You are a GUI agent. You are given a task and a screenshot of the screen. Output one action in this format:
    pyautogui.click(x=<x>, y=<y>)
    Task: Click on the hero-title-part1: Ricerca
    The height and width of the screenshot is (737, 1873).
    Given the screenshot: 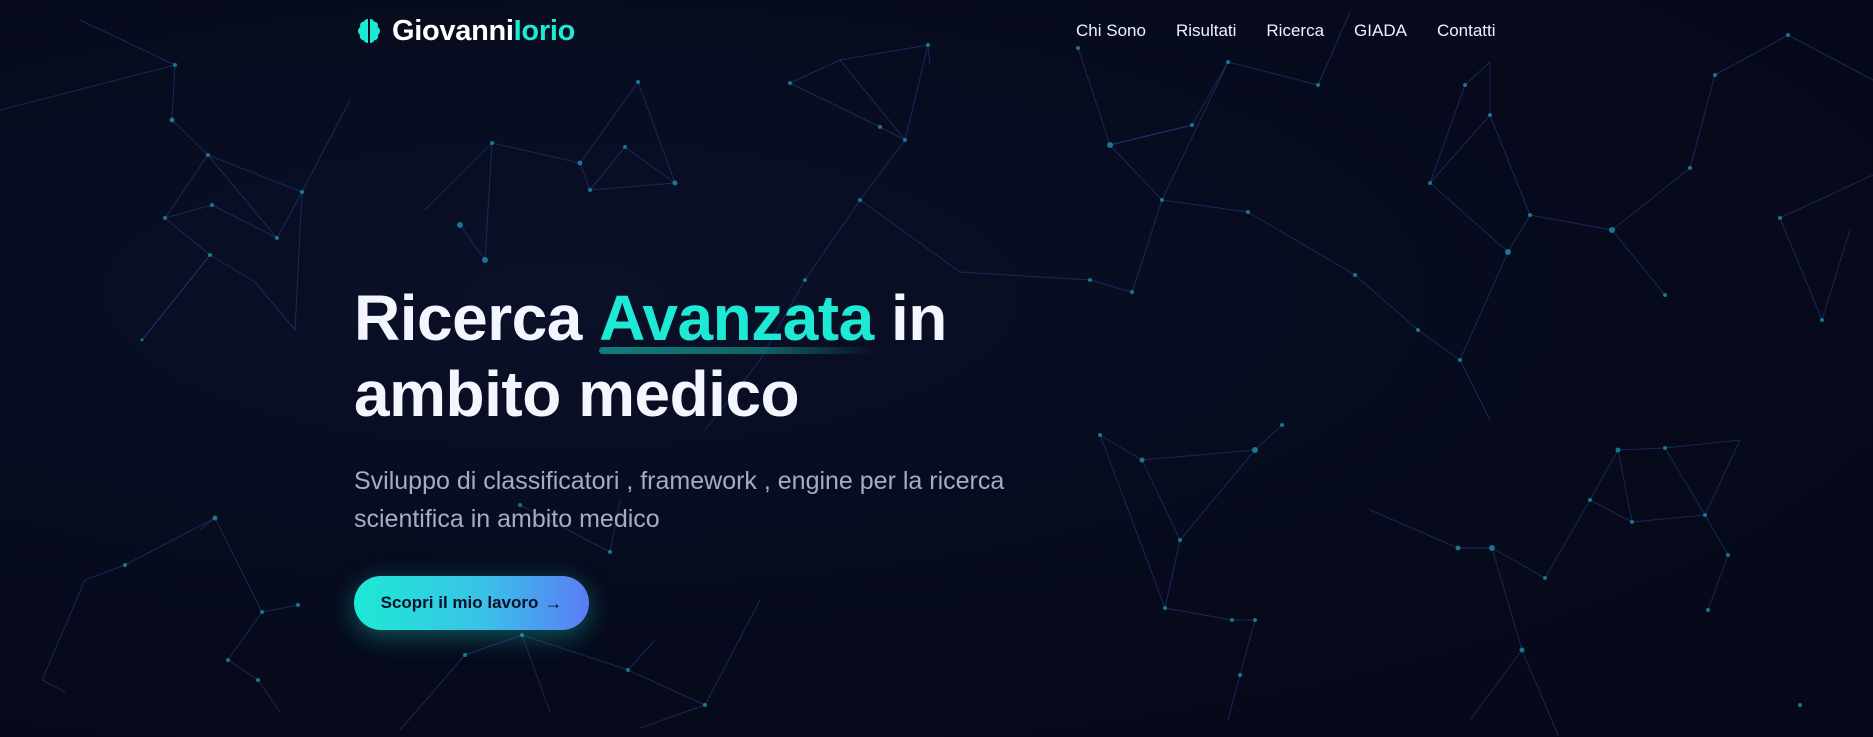 What is the action you would take?
    pyautogui.click(x=477, y=318)
    